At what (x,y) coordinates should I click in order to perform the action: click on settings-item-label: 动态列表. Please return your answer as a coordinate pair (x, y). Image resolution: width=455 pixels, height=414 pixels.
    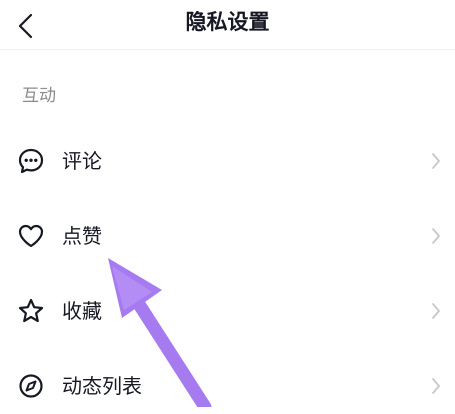
    Looking at the image, I should click on (102, 386).